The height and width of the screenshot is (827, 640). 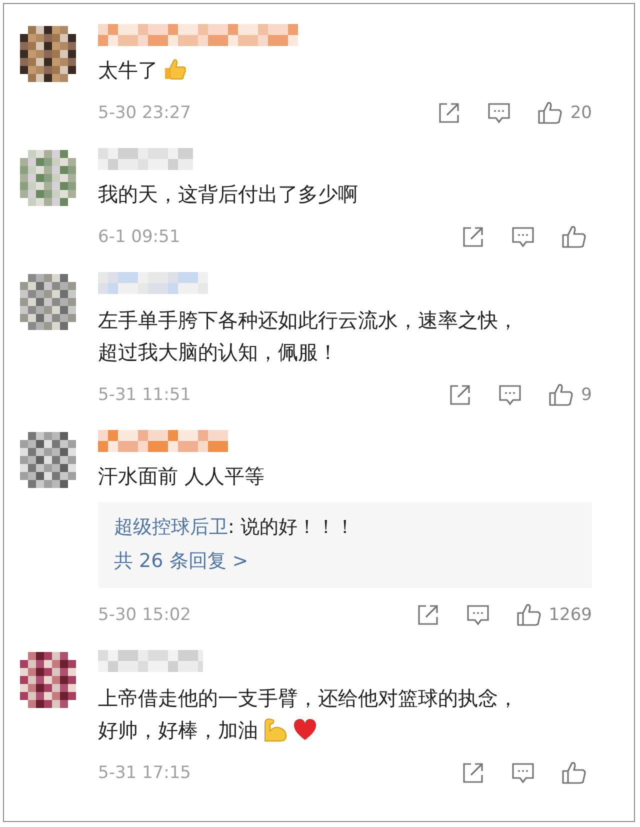 What do you see at coordinates (308, 698) in the screenshot?
I see `comment-text: 上帝借走他的一支手臂，还给他对篮球的执念，` at bounding box center [308, 698].